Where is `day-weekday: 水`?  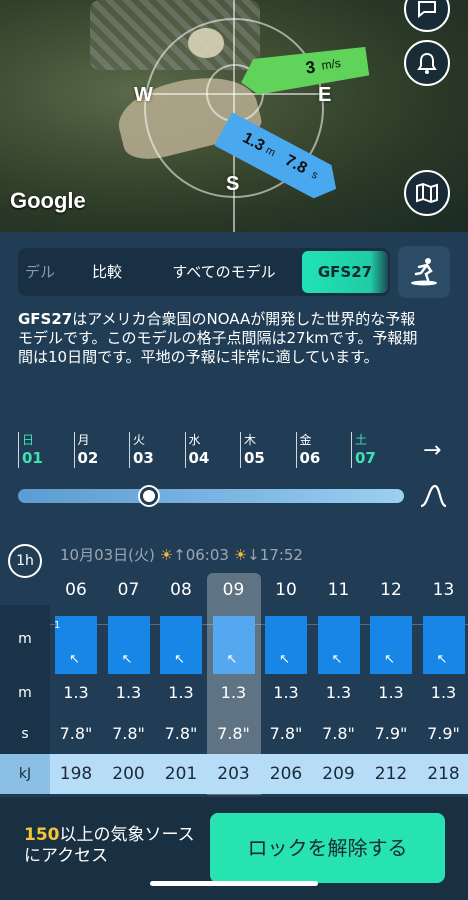
day-weekday: 水 is located at coordinates (194, 440).